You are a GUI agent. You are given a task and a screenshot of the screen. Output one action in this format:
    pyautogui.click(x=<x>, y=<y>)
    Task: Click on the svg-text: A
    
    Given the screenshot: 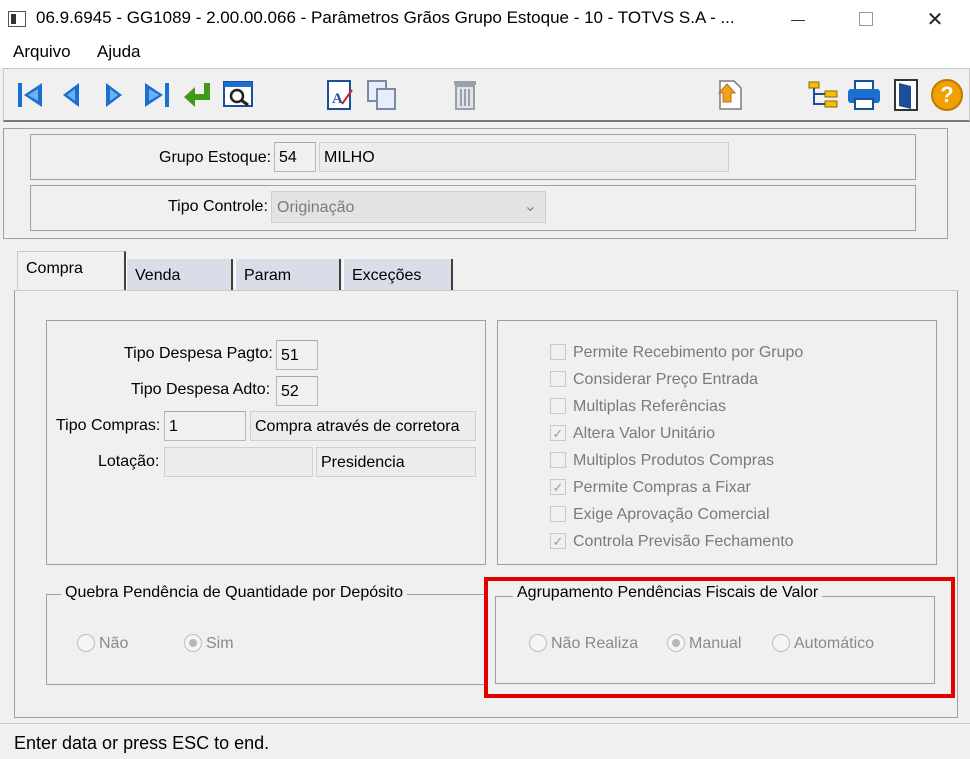 What is the action you would take?
    pyautogui.click(x=337, y=99)
    